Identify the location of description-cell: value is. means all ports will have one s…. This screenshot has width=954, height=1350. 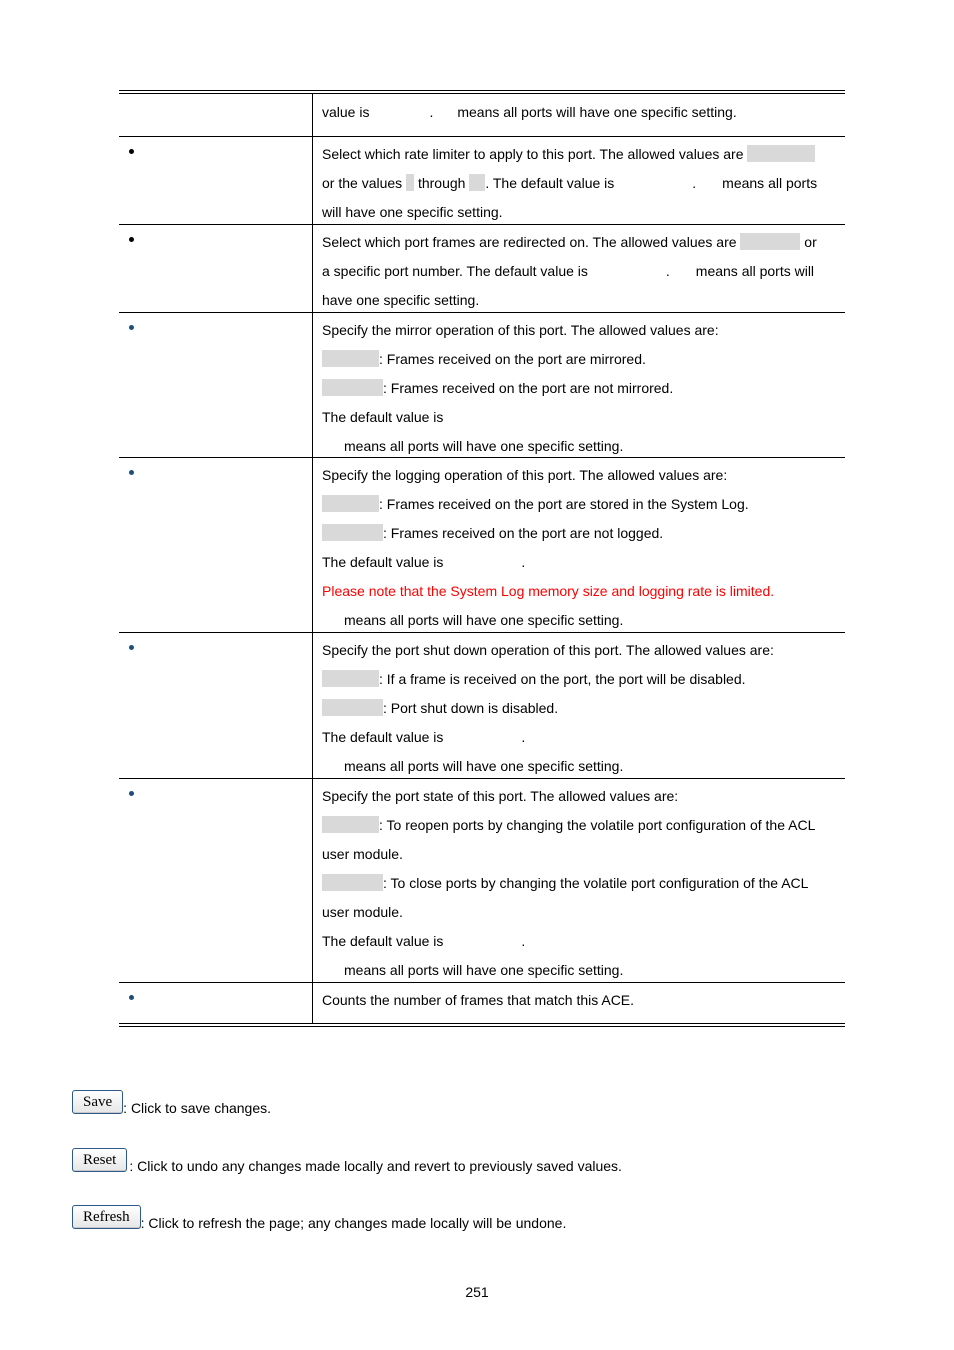
(579, 115).